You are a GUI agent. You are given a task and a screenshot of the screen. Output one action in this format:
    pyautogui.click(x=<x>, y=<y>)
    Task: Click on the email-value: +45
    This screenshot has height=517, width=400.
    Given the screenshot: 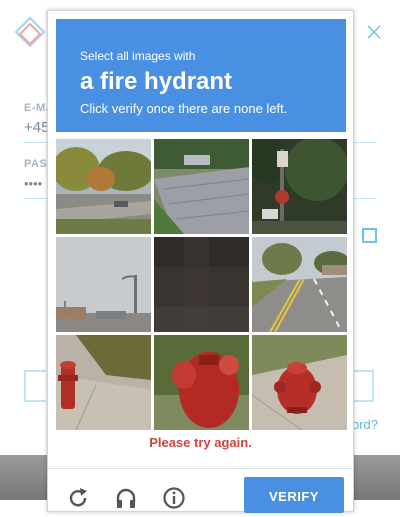 What is the action you would take?
    pyautogui.click(x=36, y=127)
    